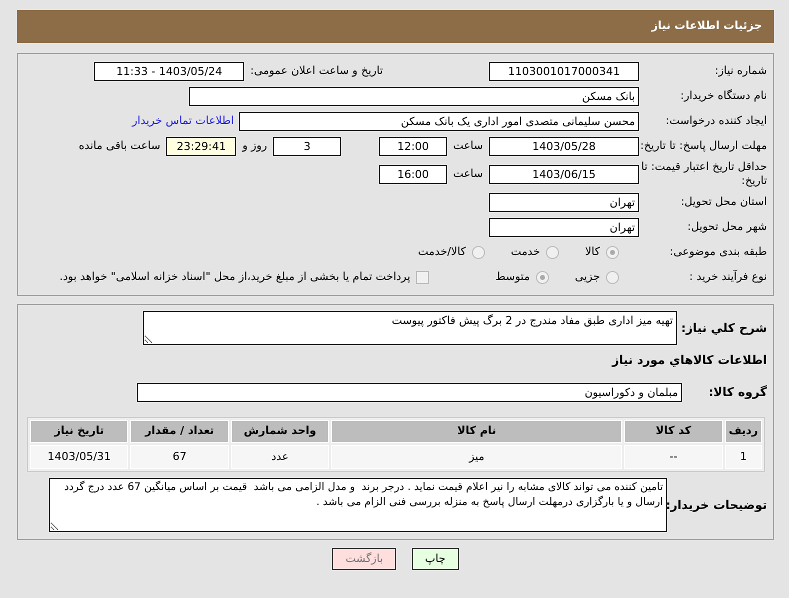 This screenshot has height=598, width=789. I want to click on back-button: بازگشت, so click(364, 559).